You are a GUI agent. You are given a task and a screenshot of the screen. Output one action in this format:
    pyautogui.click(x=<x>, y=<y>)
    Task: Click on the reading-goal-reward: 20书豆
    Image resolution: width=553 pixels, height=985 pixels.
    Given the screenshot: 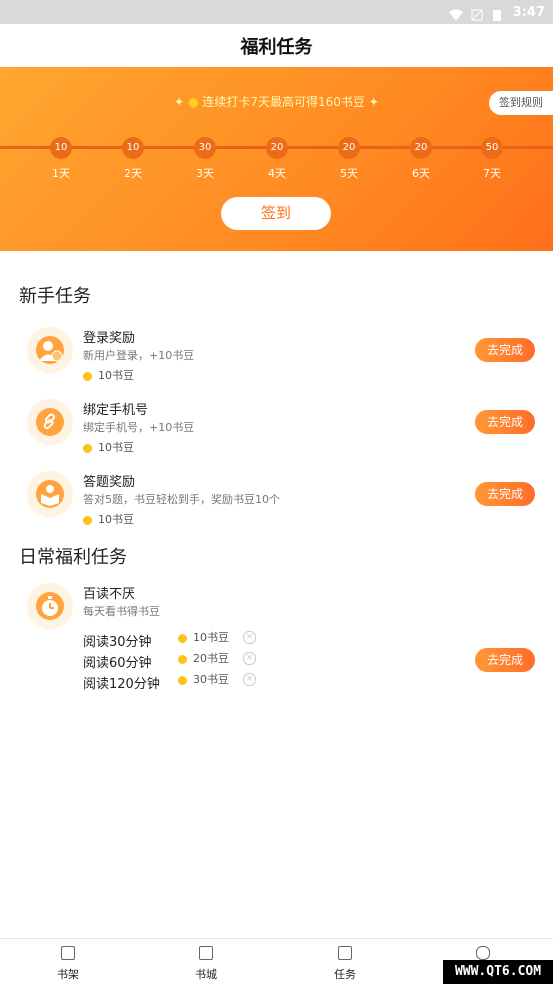 What is the action you would take?
    pyautogui.click(x=203, y=658)
    